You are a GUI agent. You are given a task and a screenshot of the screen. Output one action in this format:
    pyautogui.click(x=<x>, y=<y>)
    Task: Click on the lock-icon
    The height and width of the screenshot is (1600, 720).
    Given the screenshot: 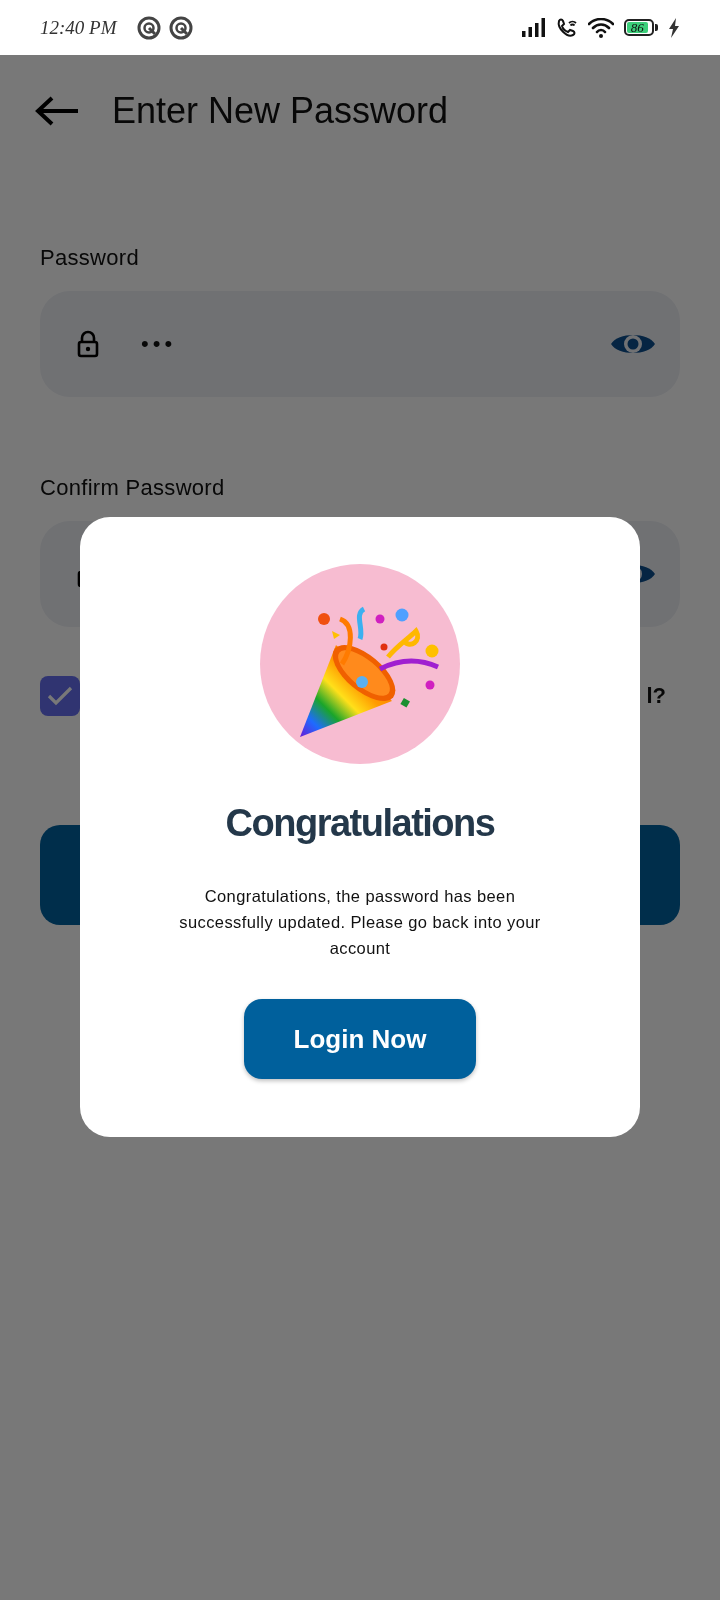 What is the action you would take?
    pyautogui.click(x=88, y=344)
    